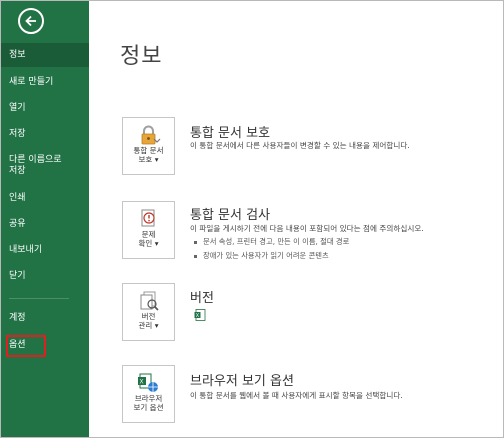  What do you see at coordinates (45, 108) in the screenshot?
I see `sidebar-item-open: 열기` at bounding box center [45, 108].